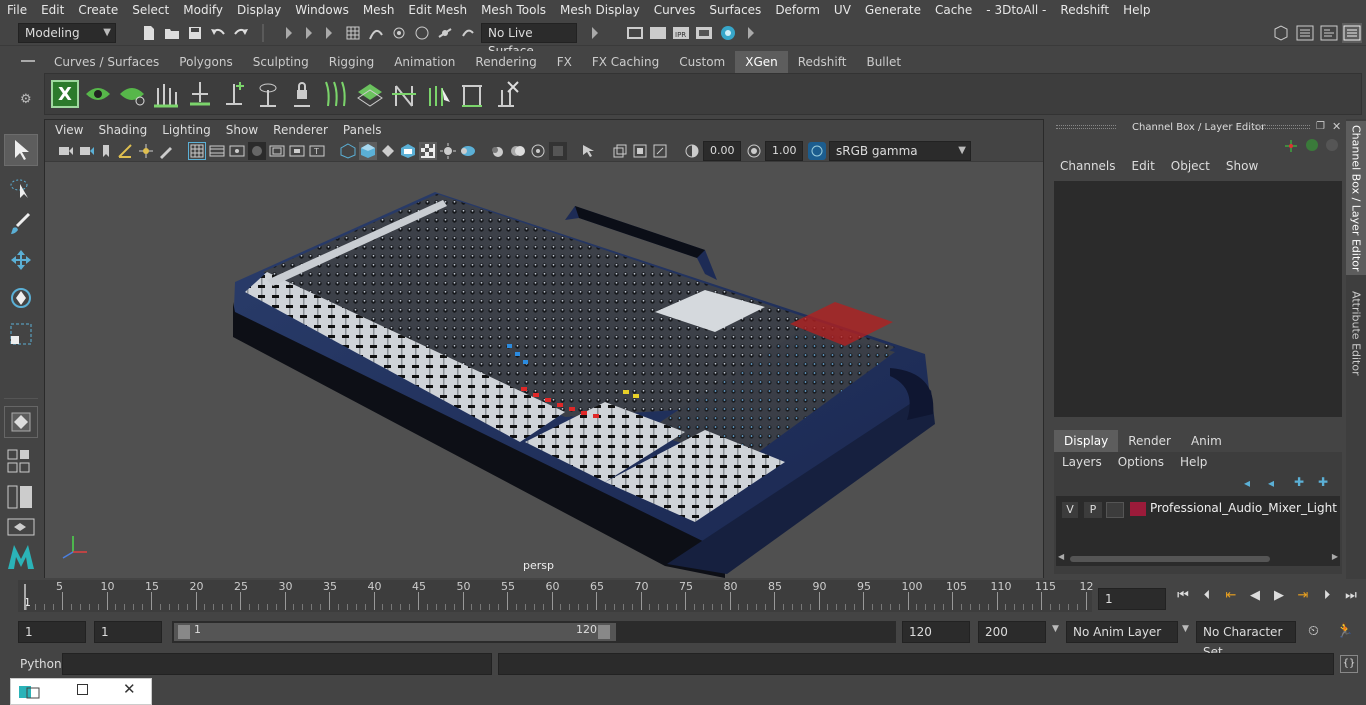 The height and width of the screenshot is (705, 1366). I want to click on layer-menu-help: Help, so click(1193, 462).